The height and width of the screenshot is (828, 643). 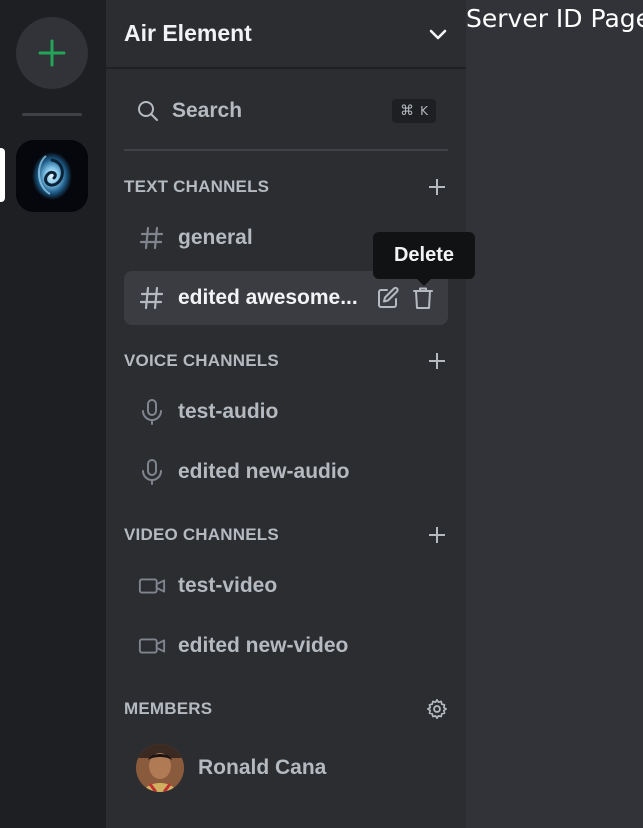 I want to click on channel-test-audio: test-audio, so click(x=286, y=412).